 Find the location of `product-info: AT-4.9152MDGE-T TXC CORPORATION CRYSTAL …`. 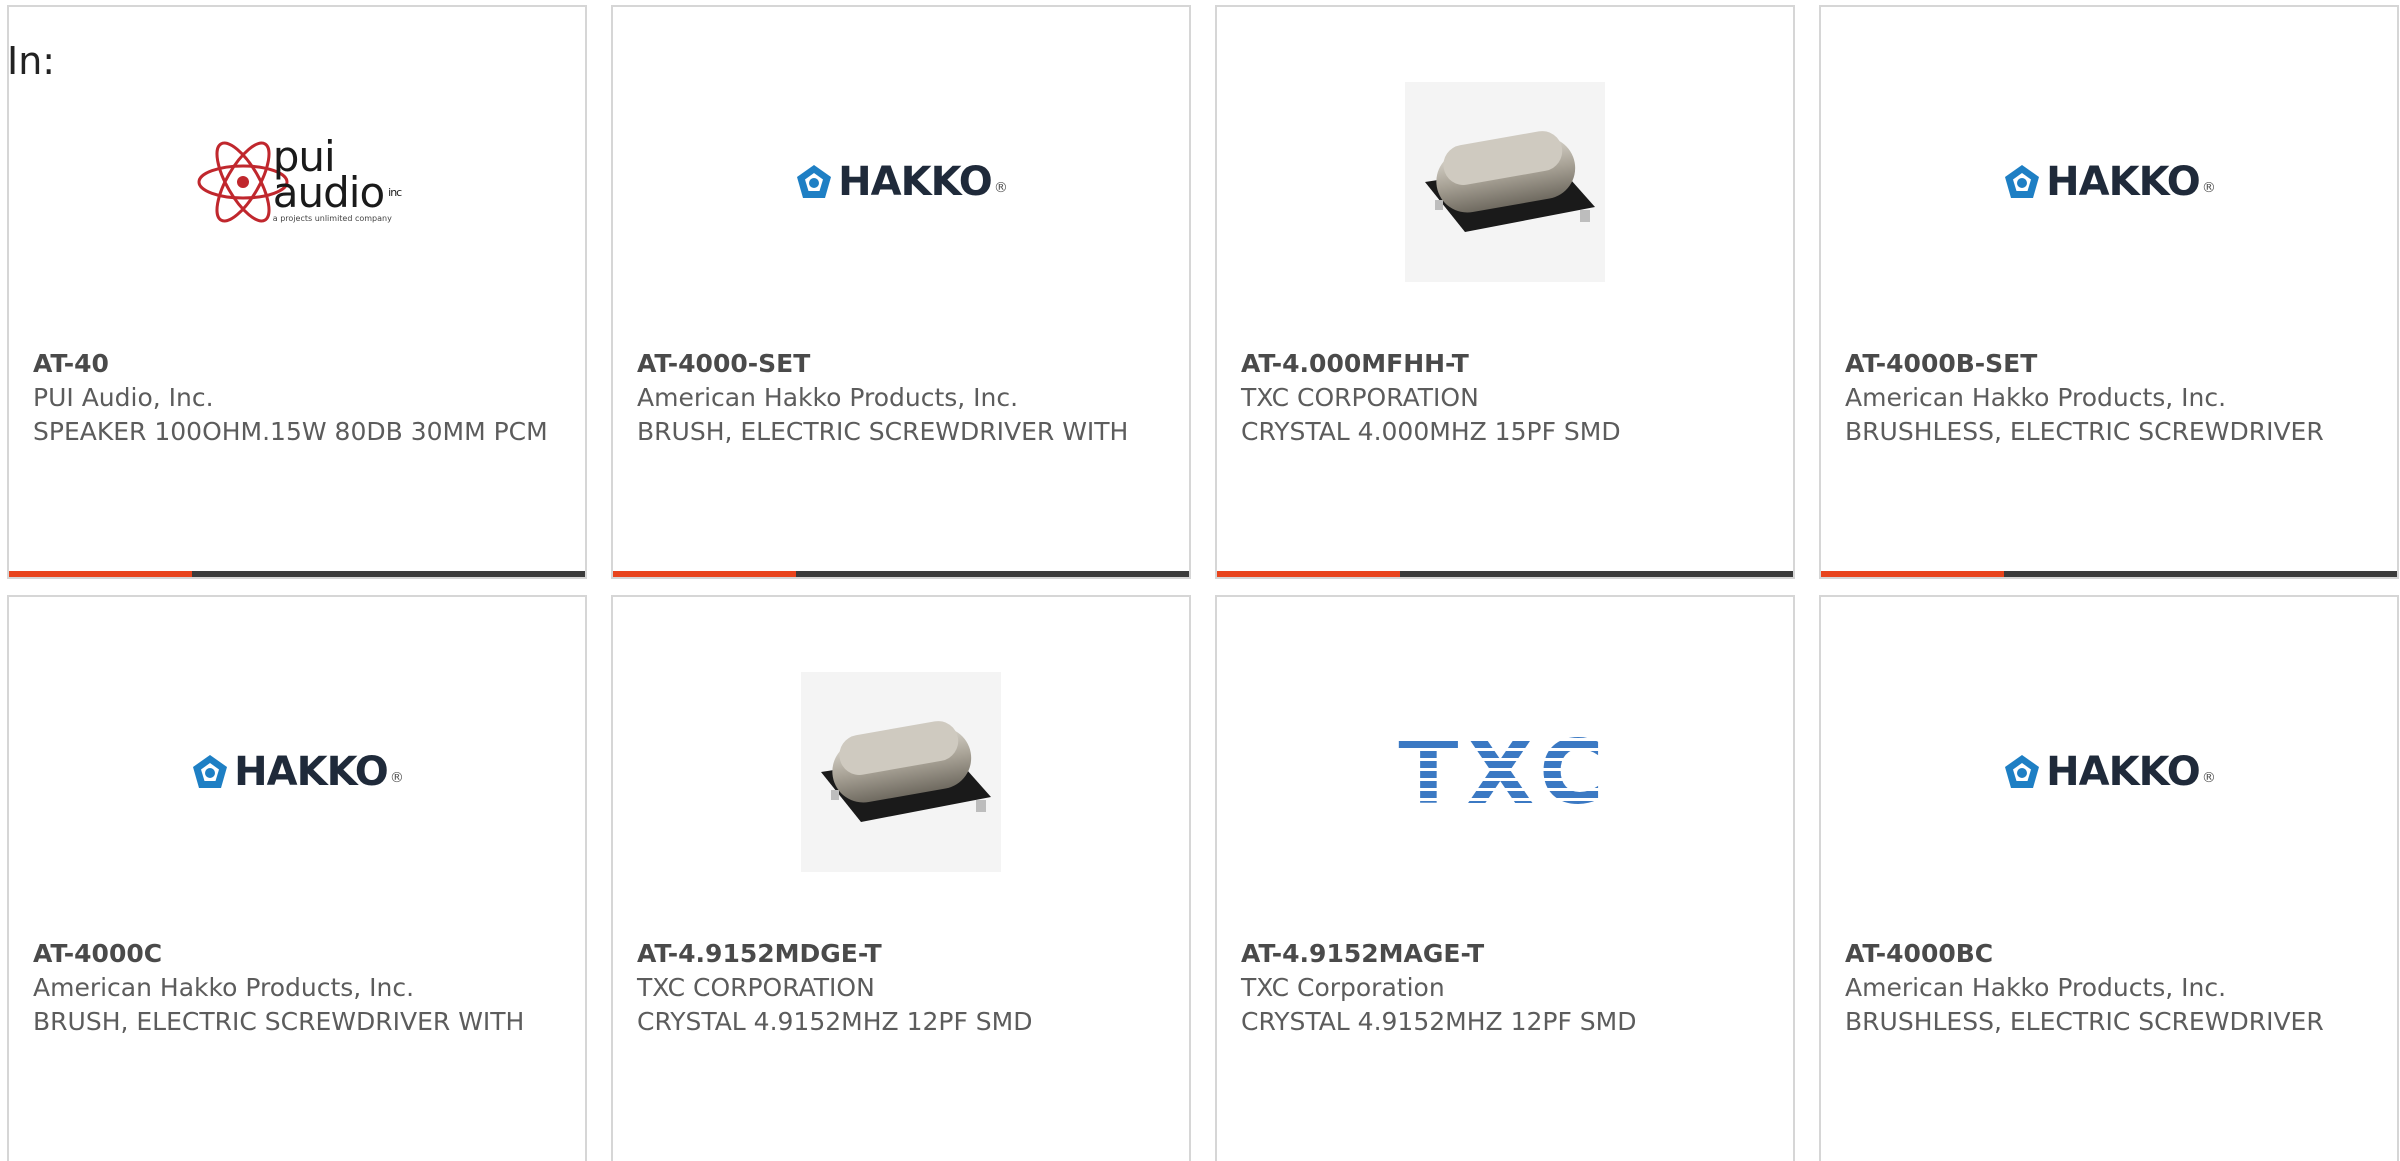

product-info: AT-4.9152MDGE-T TXC CORPORATION CRYSTAL … is located at coordinates (903, 988).